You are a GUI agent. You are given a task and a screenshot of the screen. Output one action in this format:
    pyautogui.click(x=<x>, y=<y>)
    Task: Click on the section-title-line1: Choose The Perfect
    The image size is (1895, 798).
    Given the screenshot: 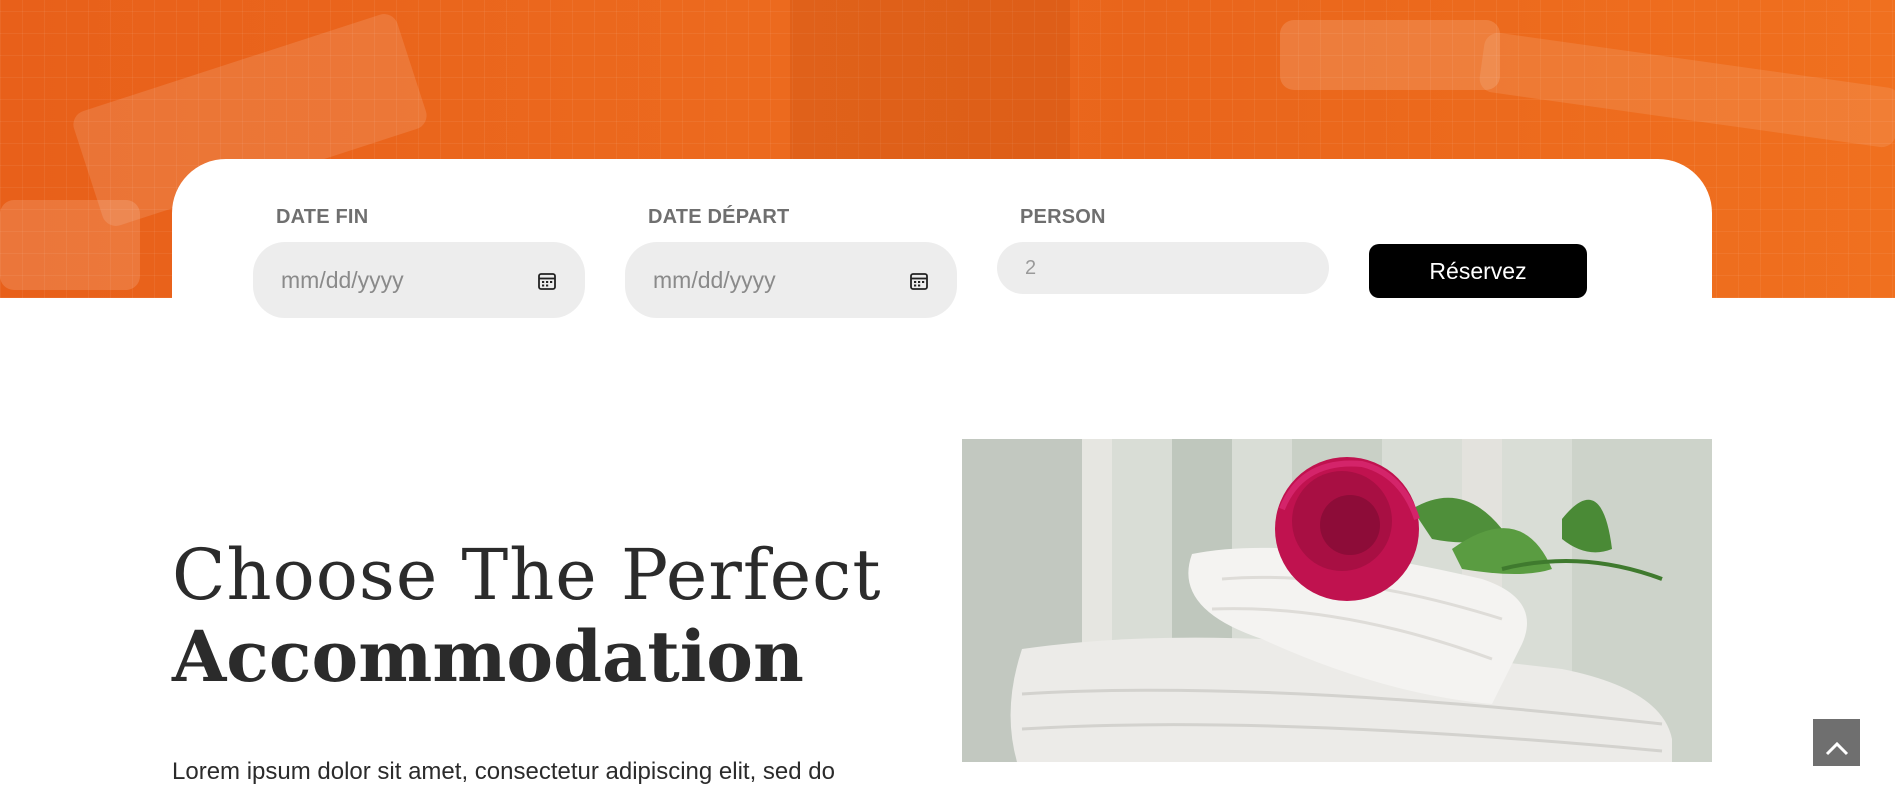 What is the action you would take?
    pyautogui.click(x=527, y=575)
    